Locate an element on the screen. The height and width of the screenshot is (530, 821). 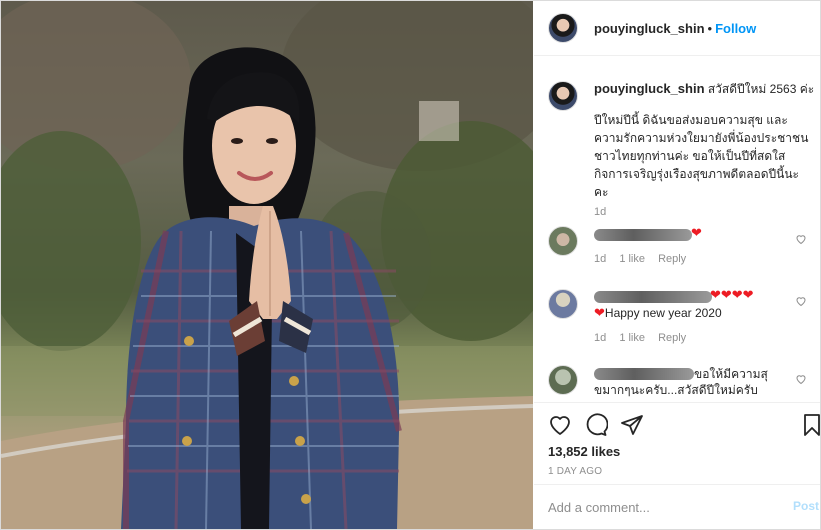
comment-hearts: ❤ is located at coordinates (696, 232).